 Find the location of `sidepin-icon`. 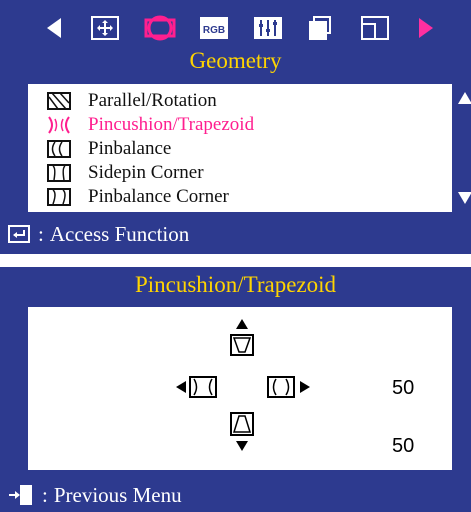

sidepin-icon is located at coordinates (59, 173).